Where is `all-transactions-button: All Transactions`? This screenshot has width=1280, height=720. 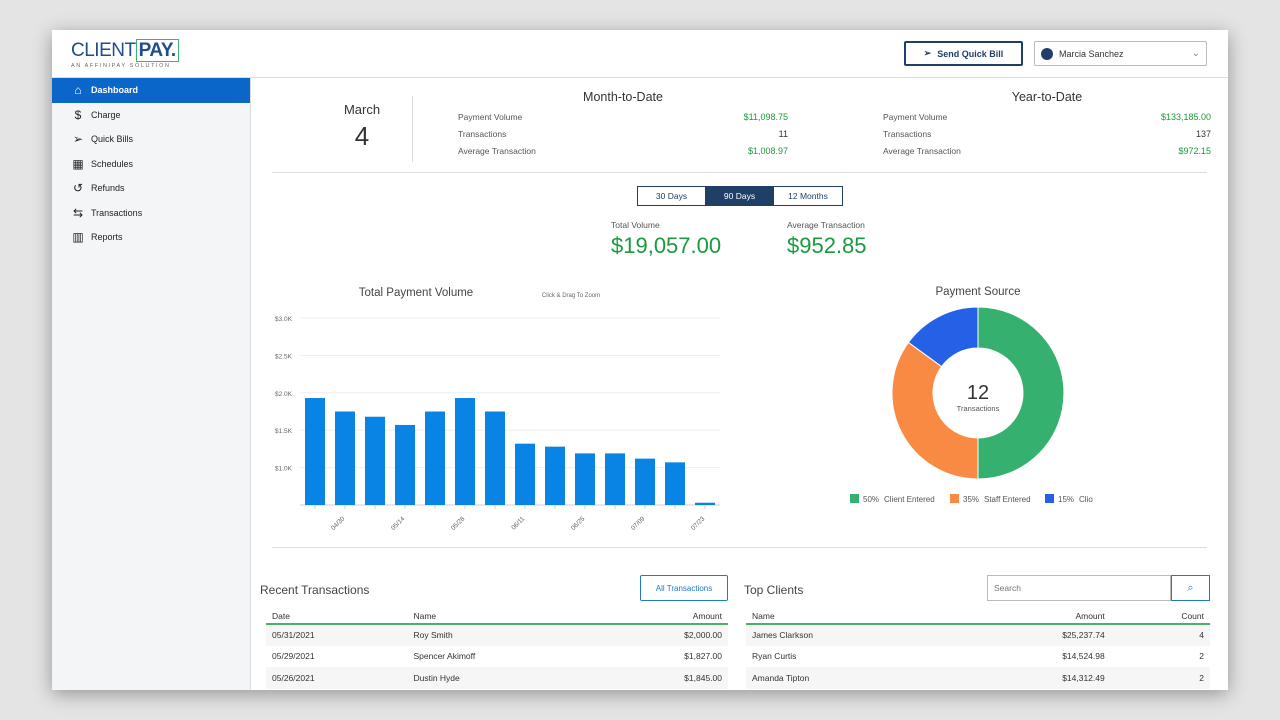 all-transactions-button: All Transactions is located at coordinates (684, 588).